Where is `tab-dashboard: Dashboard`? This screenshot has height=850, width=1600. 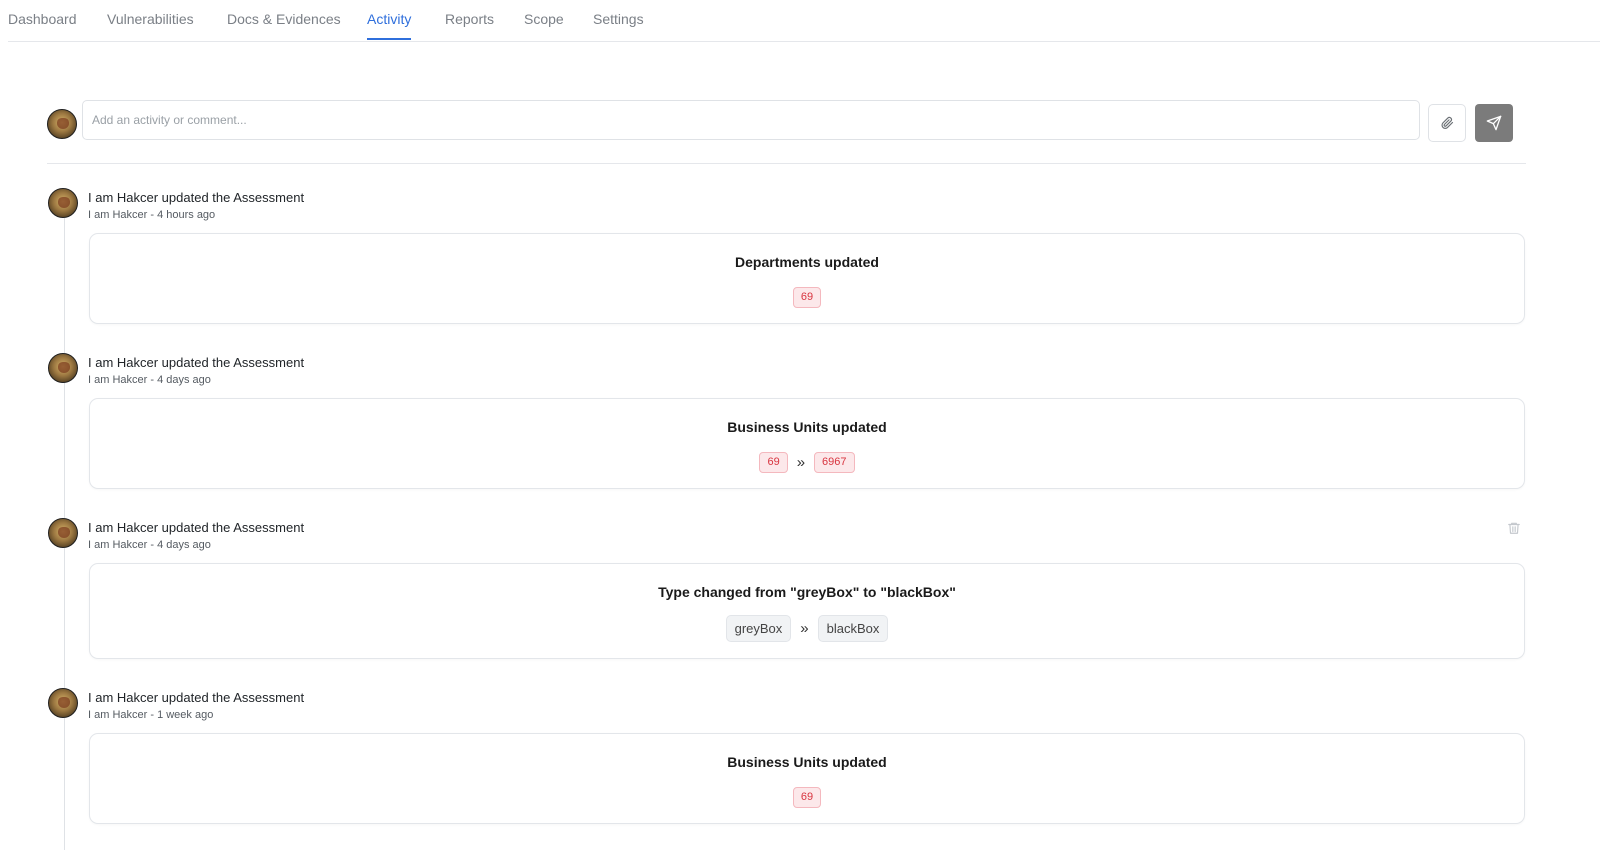 tab-dashboard: Dashboard is located at coordinates (42, 19).